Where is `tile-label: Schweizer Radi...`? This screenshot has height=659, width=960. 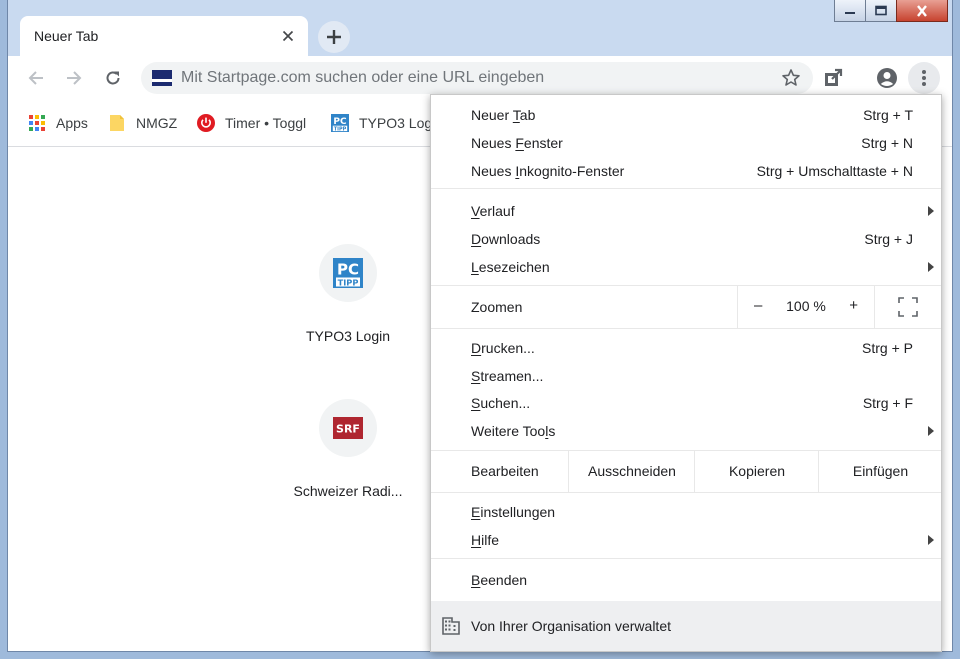
tile-label: Schweizer Radi... is located at coordinates (348, 491).